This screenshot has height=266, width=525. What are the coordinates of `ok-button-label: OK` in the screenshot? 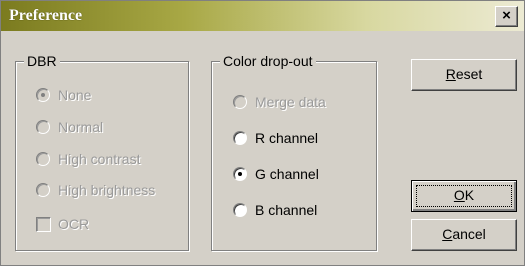 It's located at (464, 195).